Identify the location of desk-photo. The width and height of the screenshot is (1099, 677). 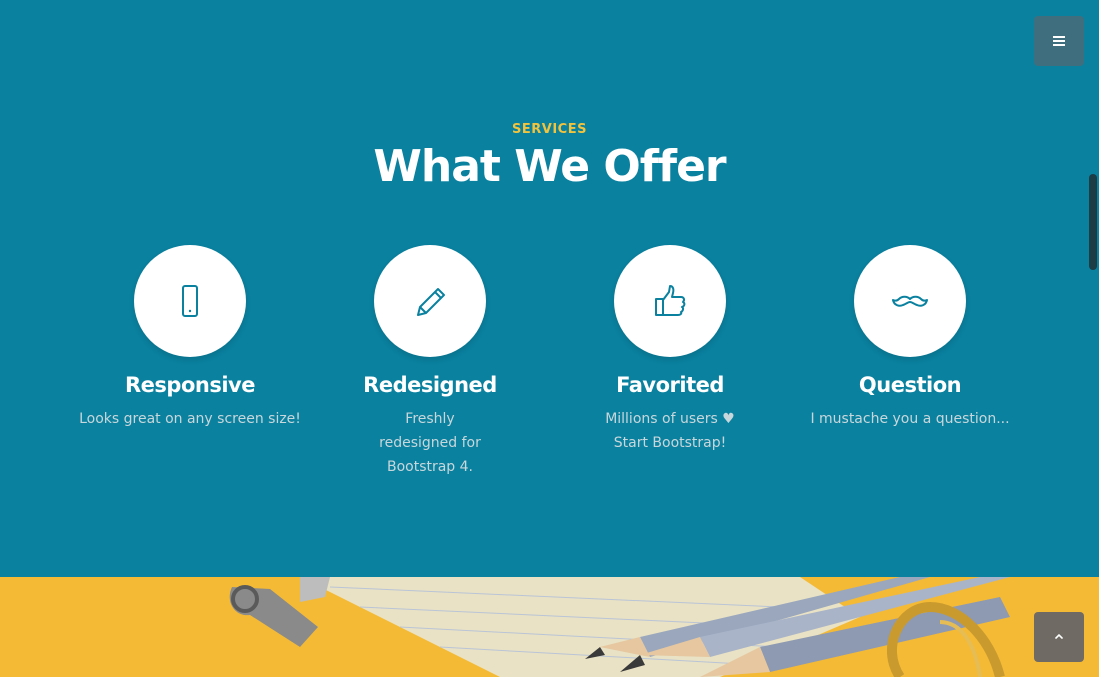
(549, 627).